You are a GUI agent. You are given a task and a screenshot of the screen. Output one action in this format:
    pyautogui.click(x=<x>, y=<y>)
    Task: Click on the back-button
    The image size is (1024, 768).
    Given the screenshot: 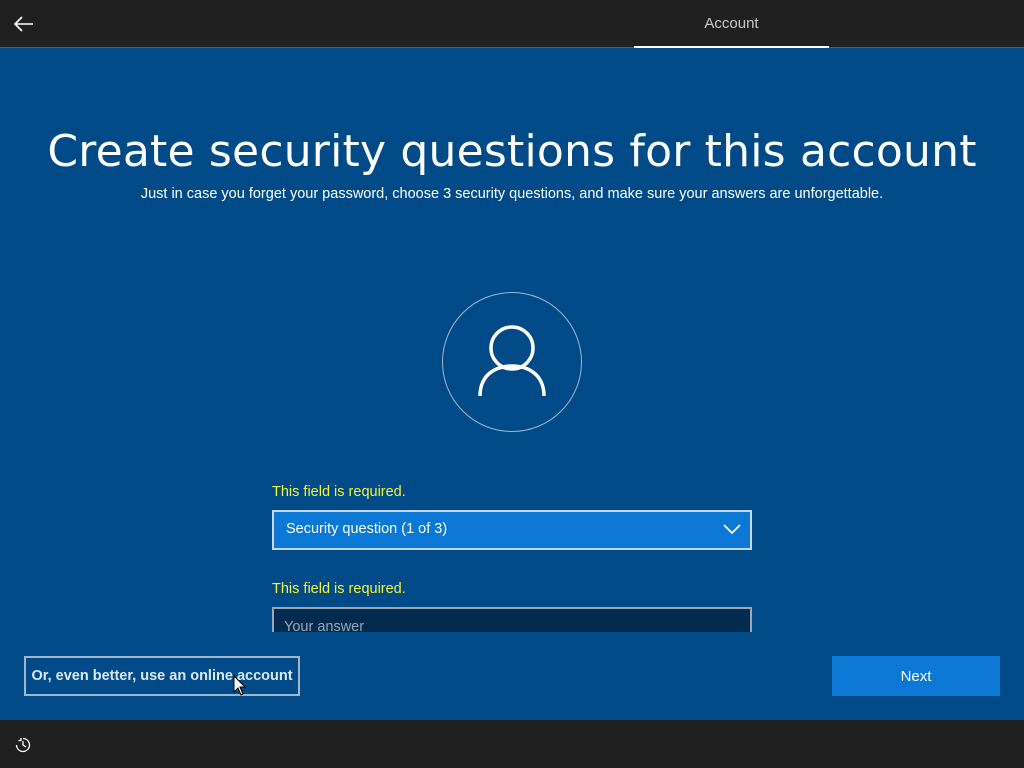 What is the action you would take?
    pyautogui.click(x=24, y=24)
    